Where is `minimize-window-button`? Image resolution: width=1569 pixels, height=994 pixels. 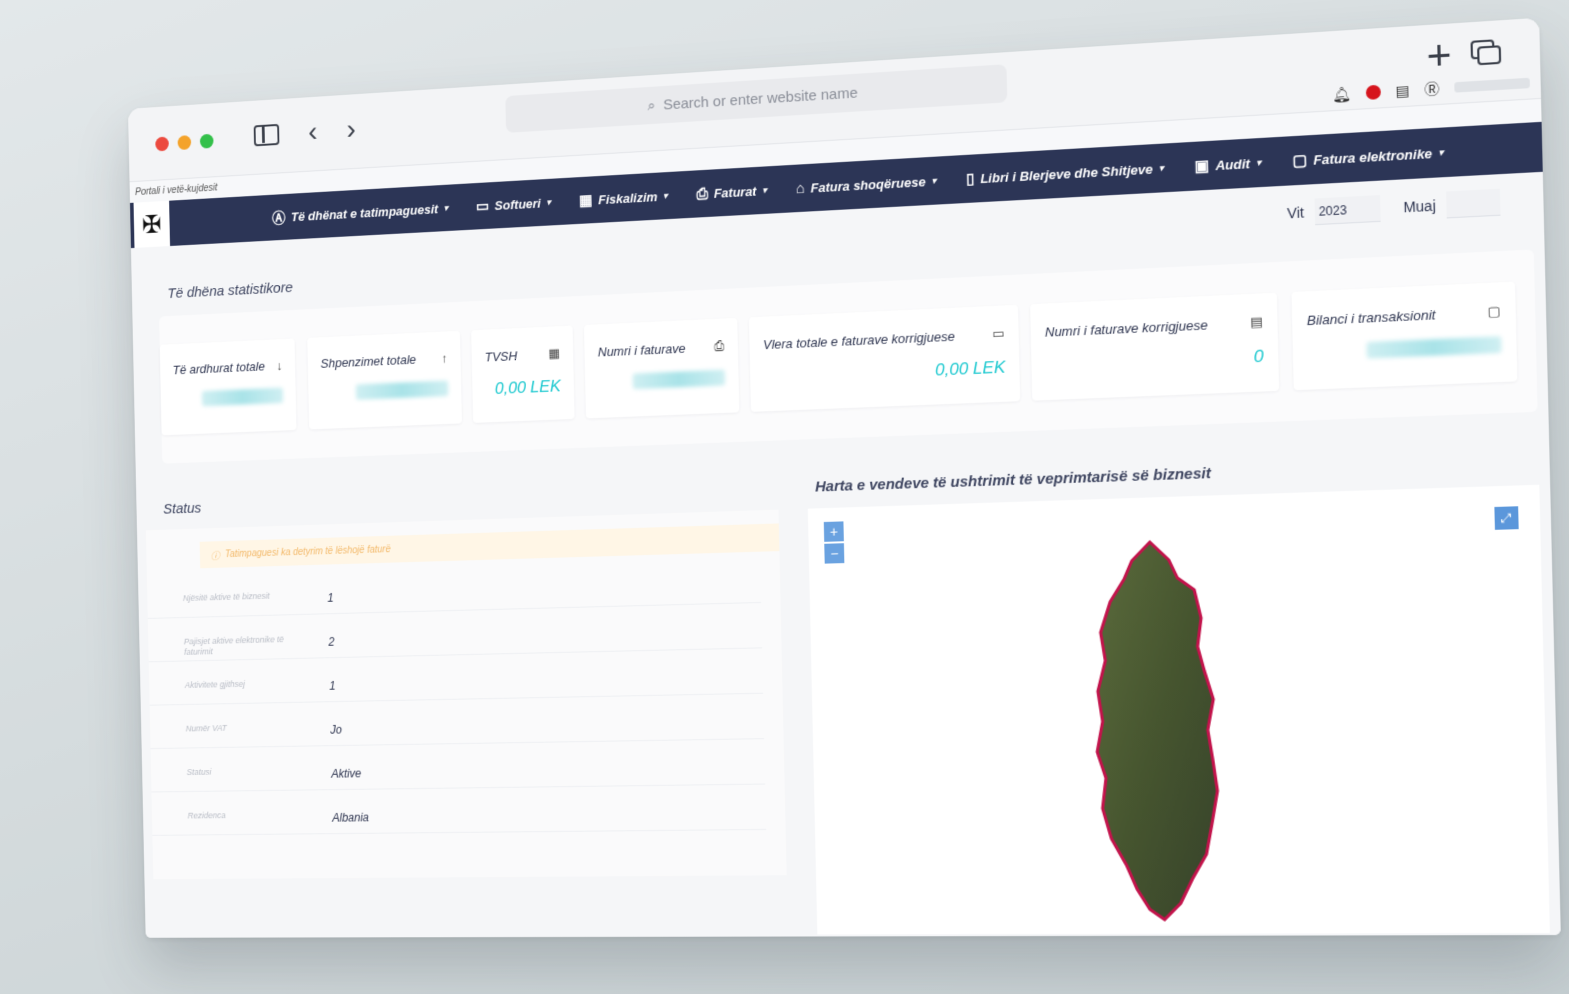 minimize-window-button is located at coordinates (184, 143).